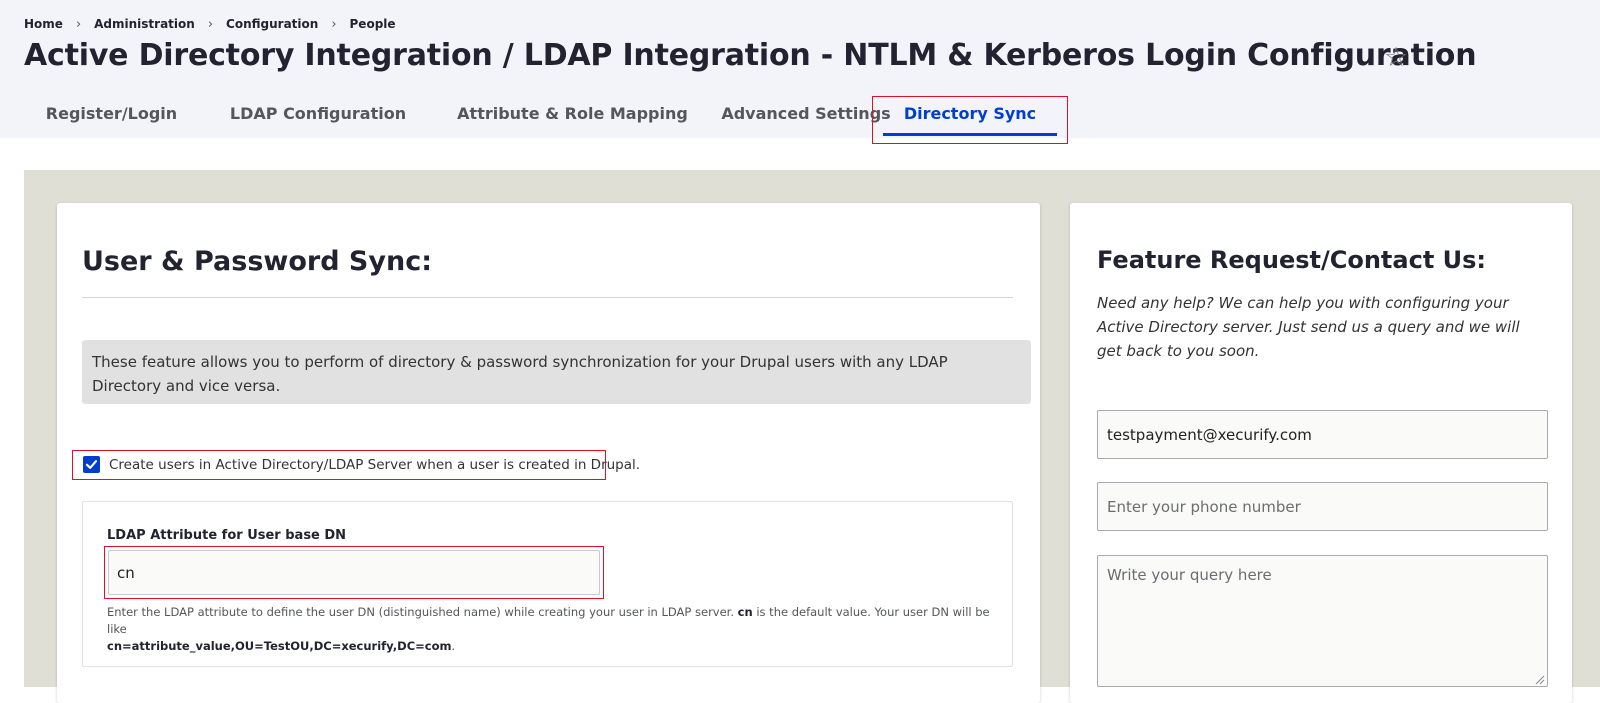  What do you see at coordinates (354, 572) in the screenshot?
I see `user-base-dn-input` at bounding box center [354, 572].